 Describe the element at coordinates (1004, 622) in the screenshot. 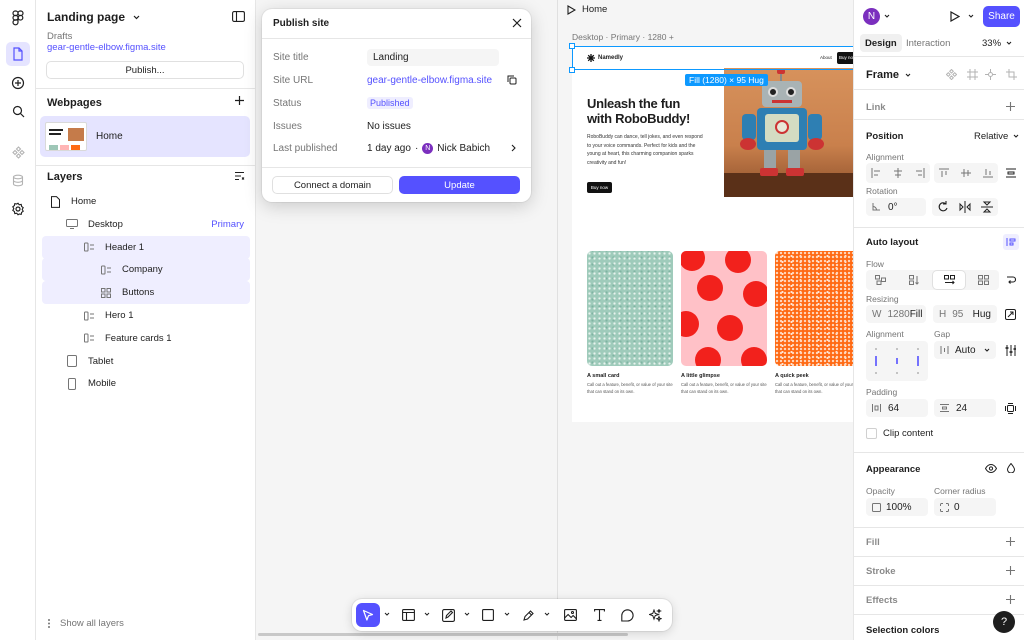

I see `help-button: ?` at that location.